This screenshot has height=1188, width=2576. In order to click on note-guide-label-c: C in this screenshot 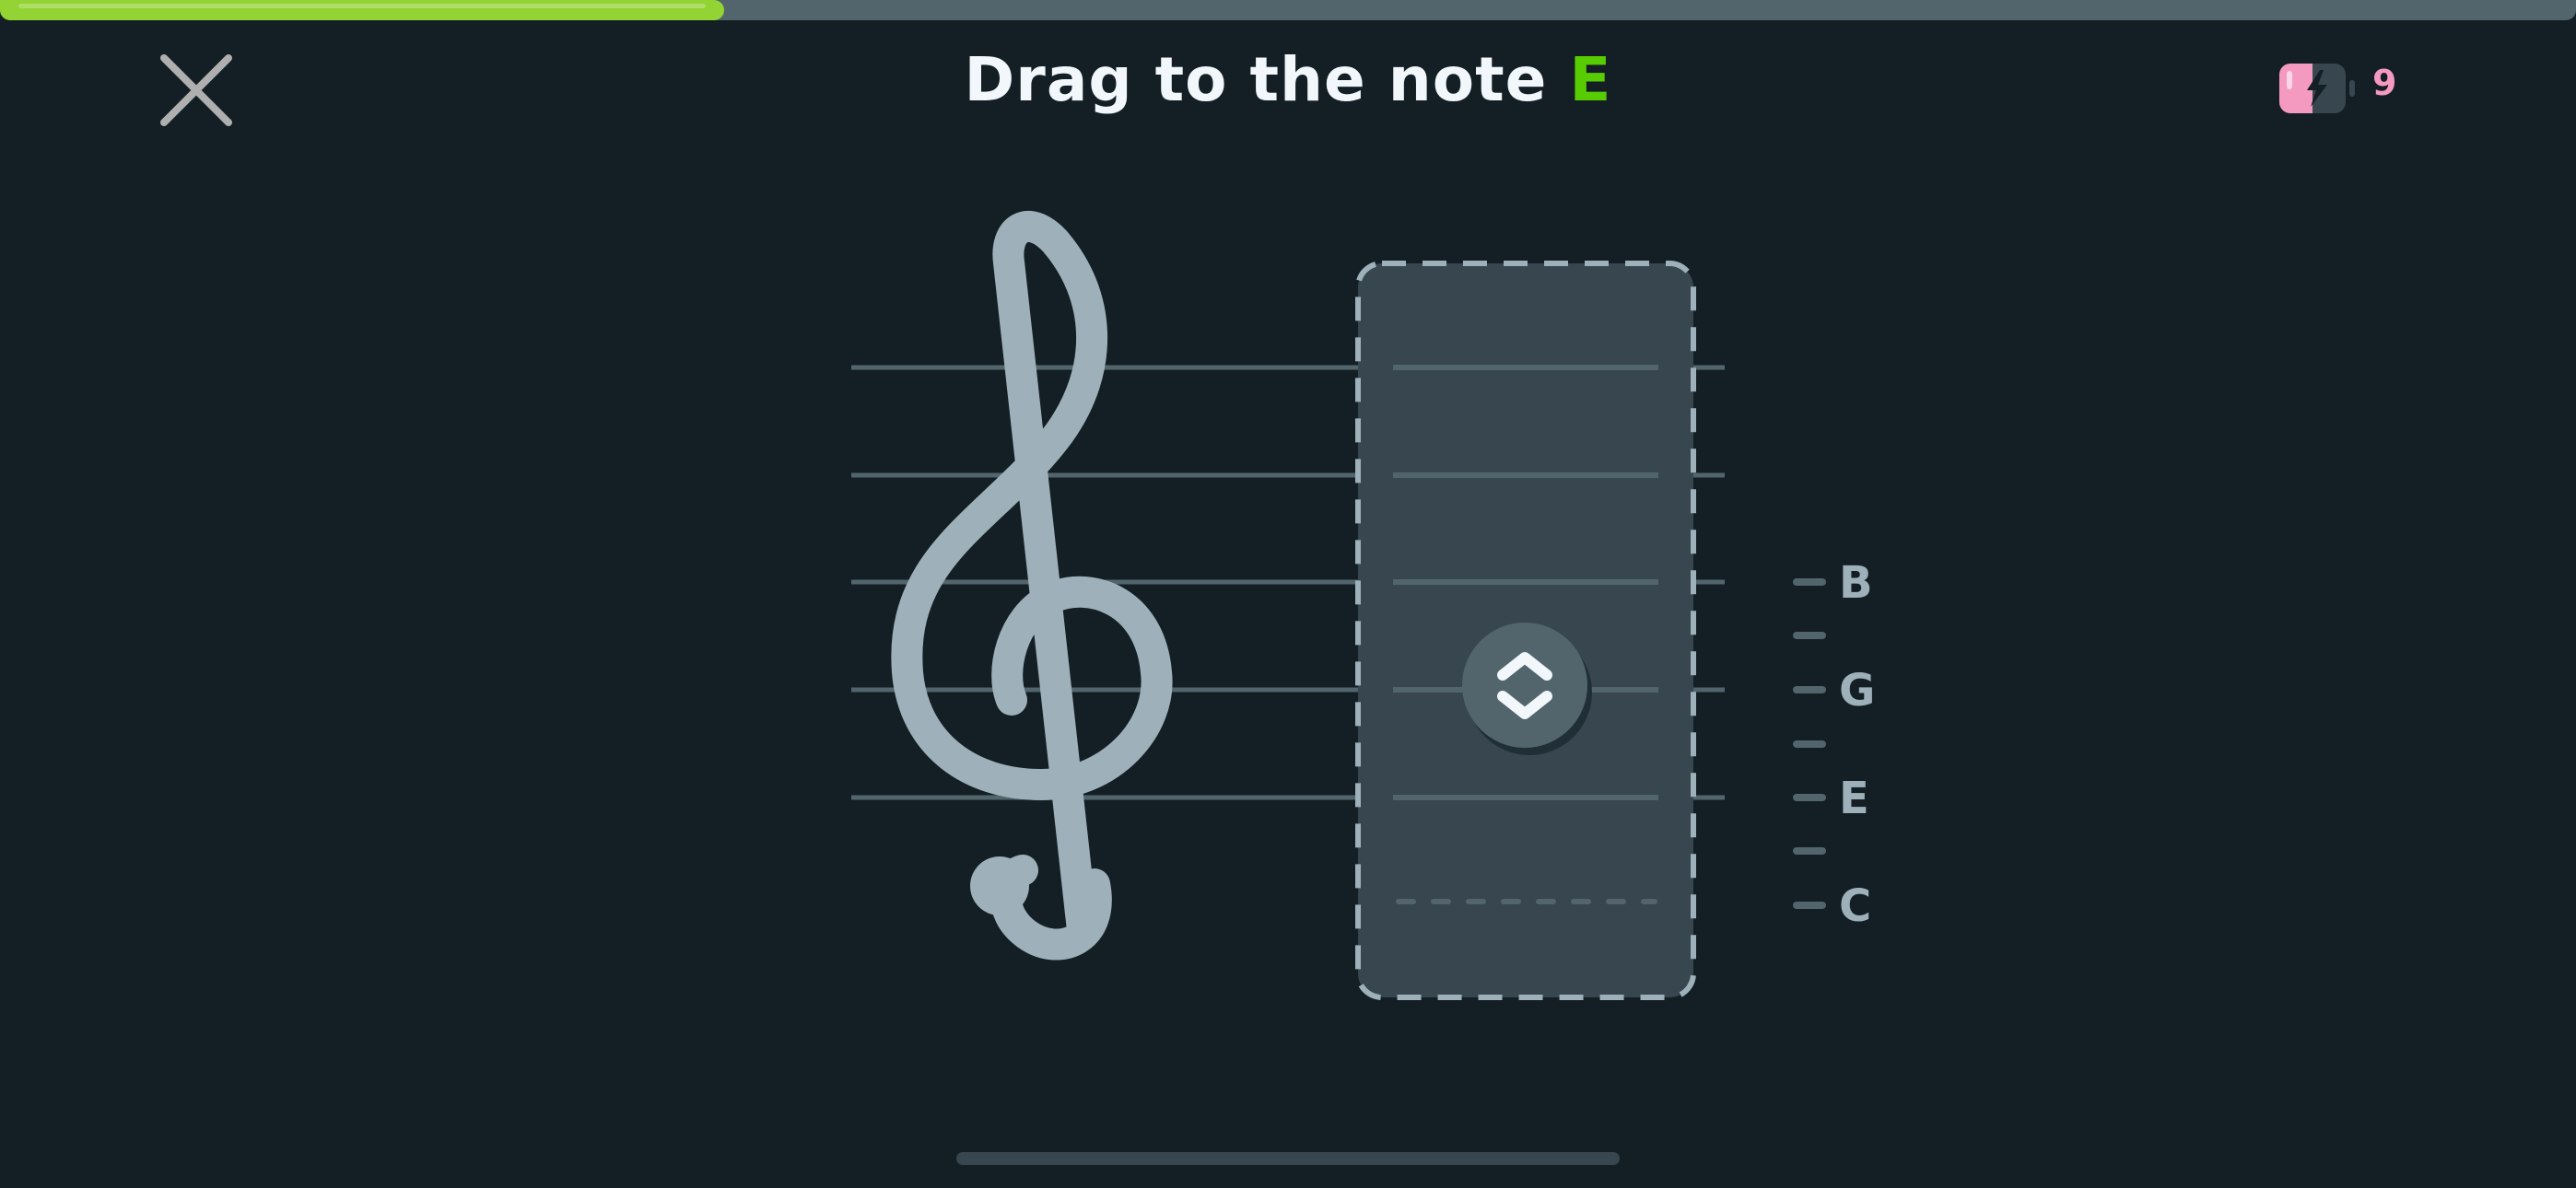, I will do `click(1855, 906)`.